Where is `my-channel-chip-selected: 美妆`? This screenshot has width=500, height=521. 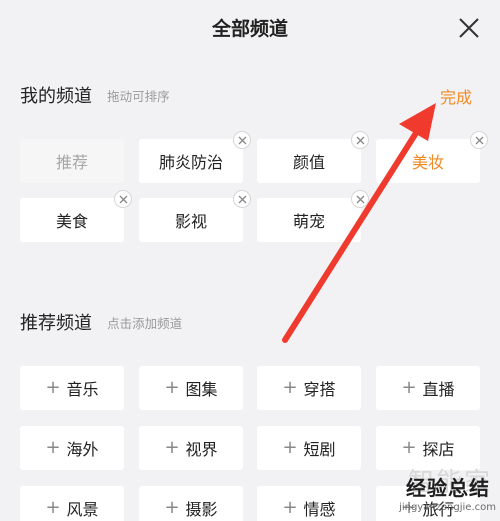 my-channel-chip-selected: 美妆 is located at coordinates (432, 157).